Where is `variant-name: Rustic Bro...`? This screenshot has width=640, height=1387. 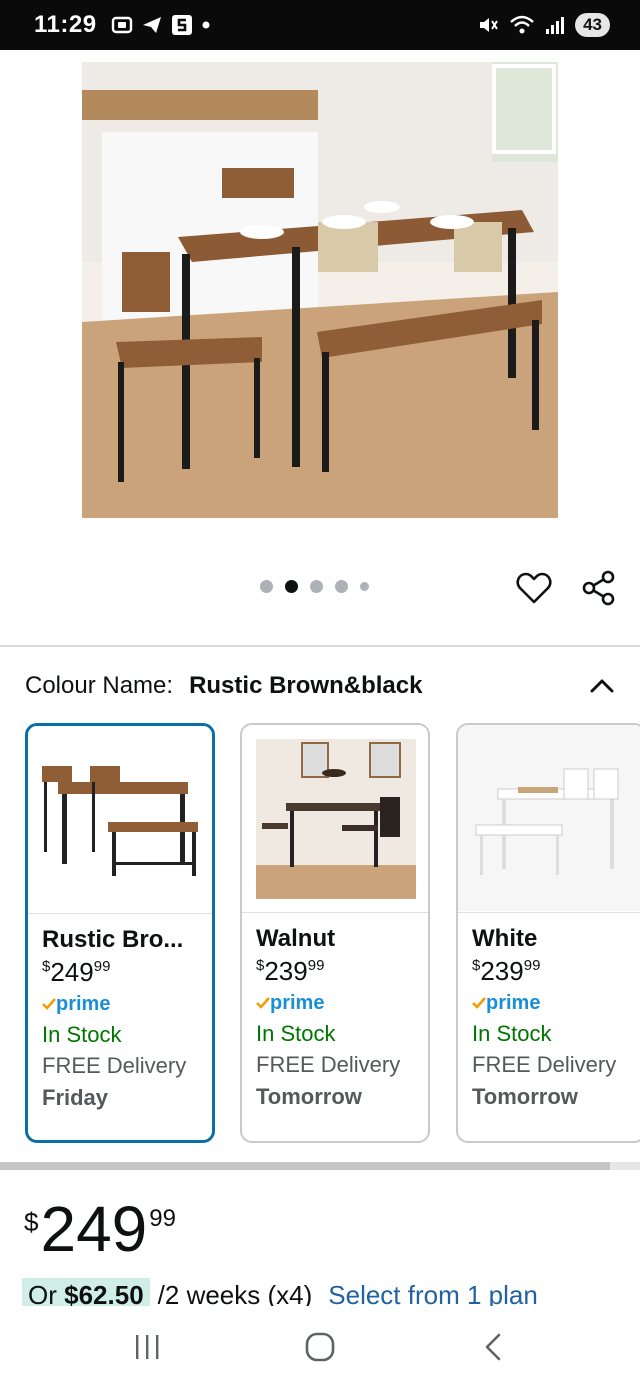 variant-name: Rustic Bro... is located at coordinates (113, 939).